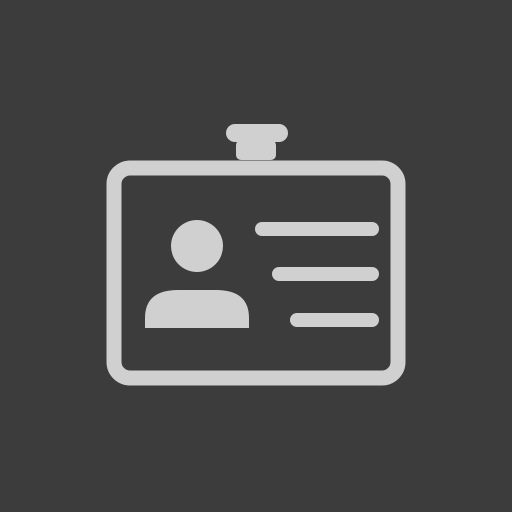 The height and width of the screenshot is (512, 512). Describe the element at coordinates (257, 133) in the screenshot. I see `badge-clip-top` at that location.